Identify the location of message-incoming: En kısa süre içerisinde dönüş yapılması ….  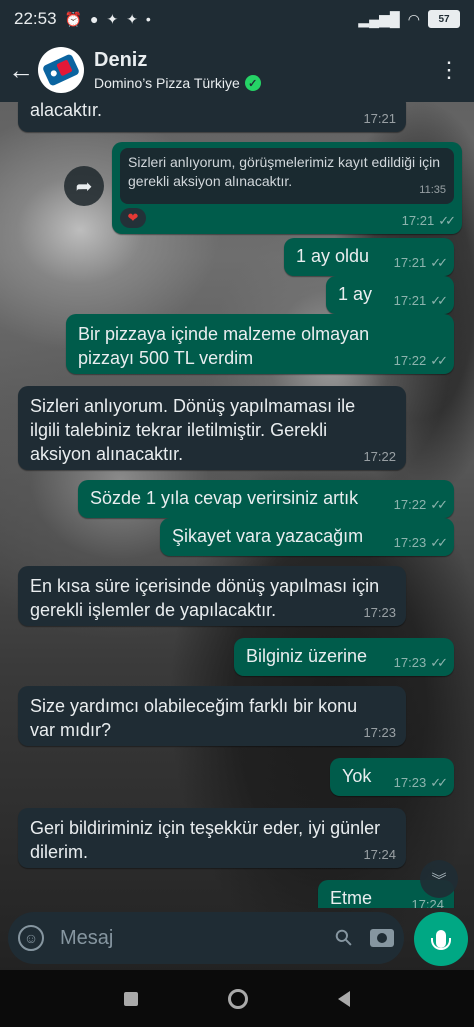
(212, 596).